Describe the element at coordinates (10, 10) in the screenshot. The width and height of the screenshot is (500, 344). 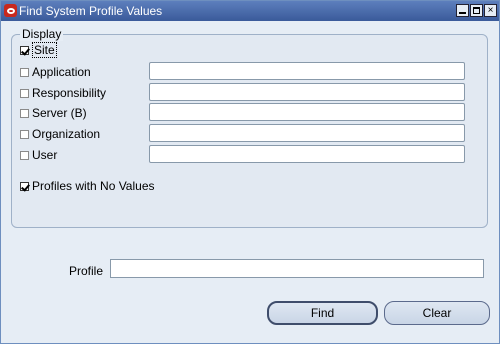
I see `oracle-app-icon` at that location.